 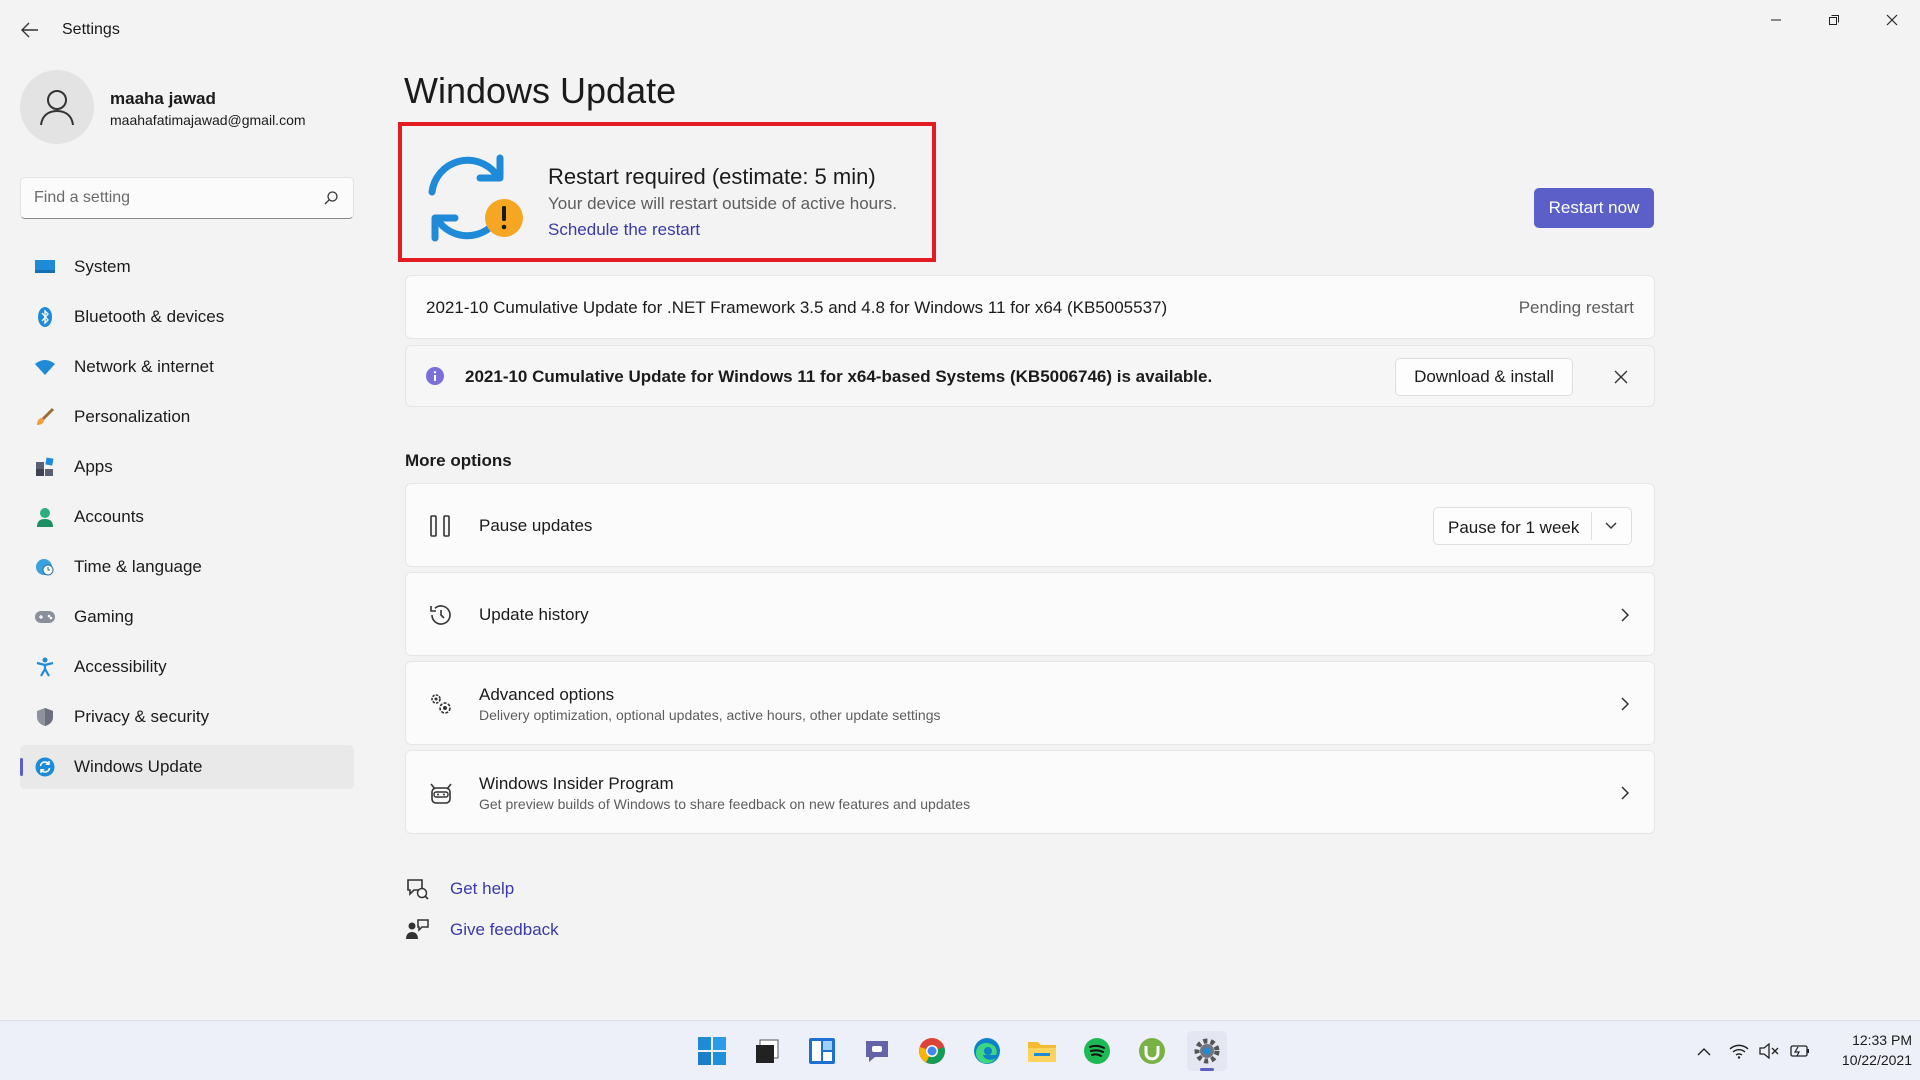 I want to click on option-title: Windows Insider Program, so click(x=576, y=783).